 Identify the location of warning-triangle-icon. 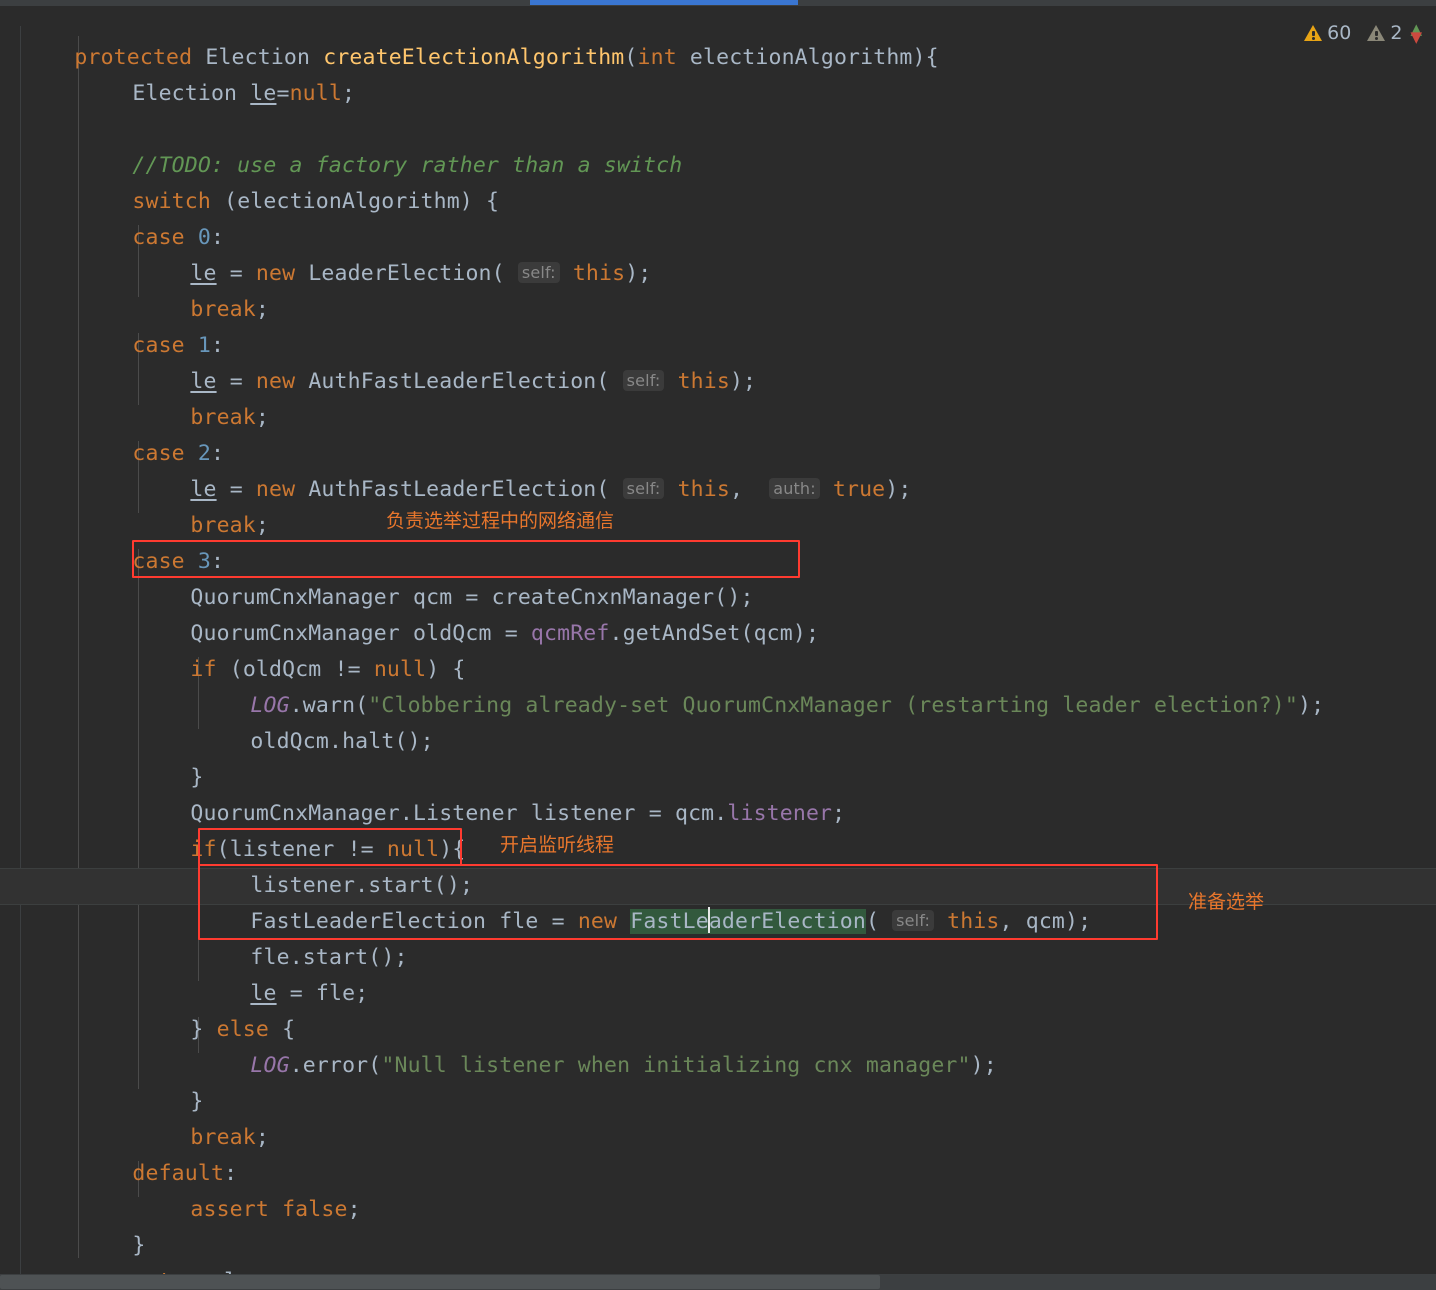
(1313, 33).